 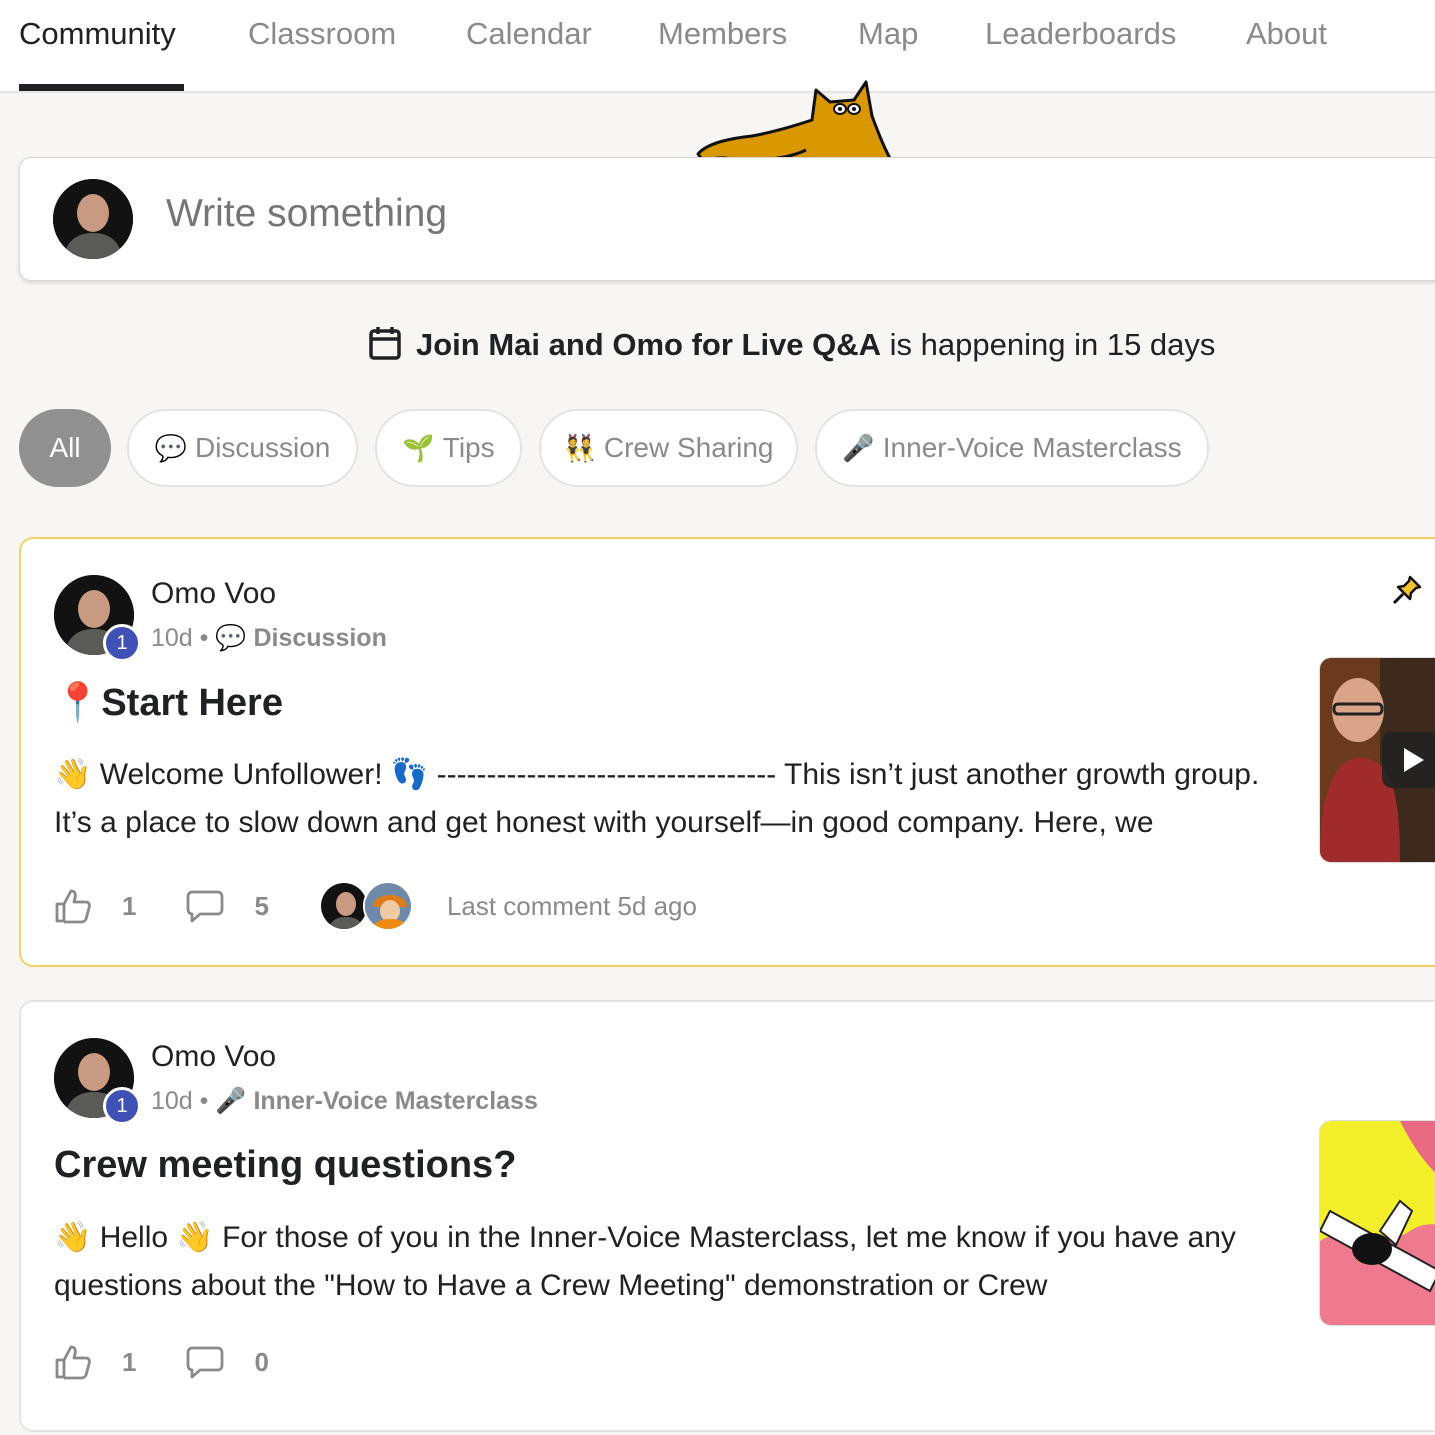 What do you see at coordinates (227, 1362) in the screenshot?
I see `comment-button: 0` at bounding box center [227, 1362].